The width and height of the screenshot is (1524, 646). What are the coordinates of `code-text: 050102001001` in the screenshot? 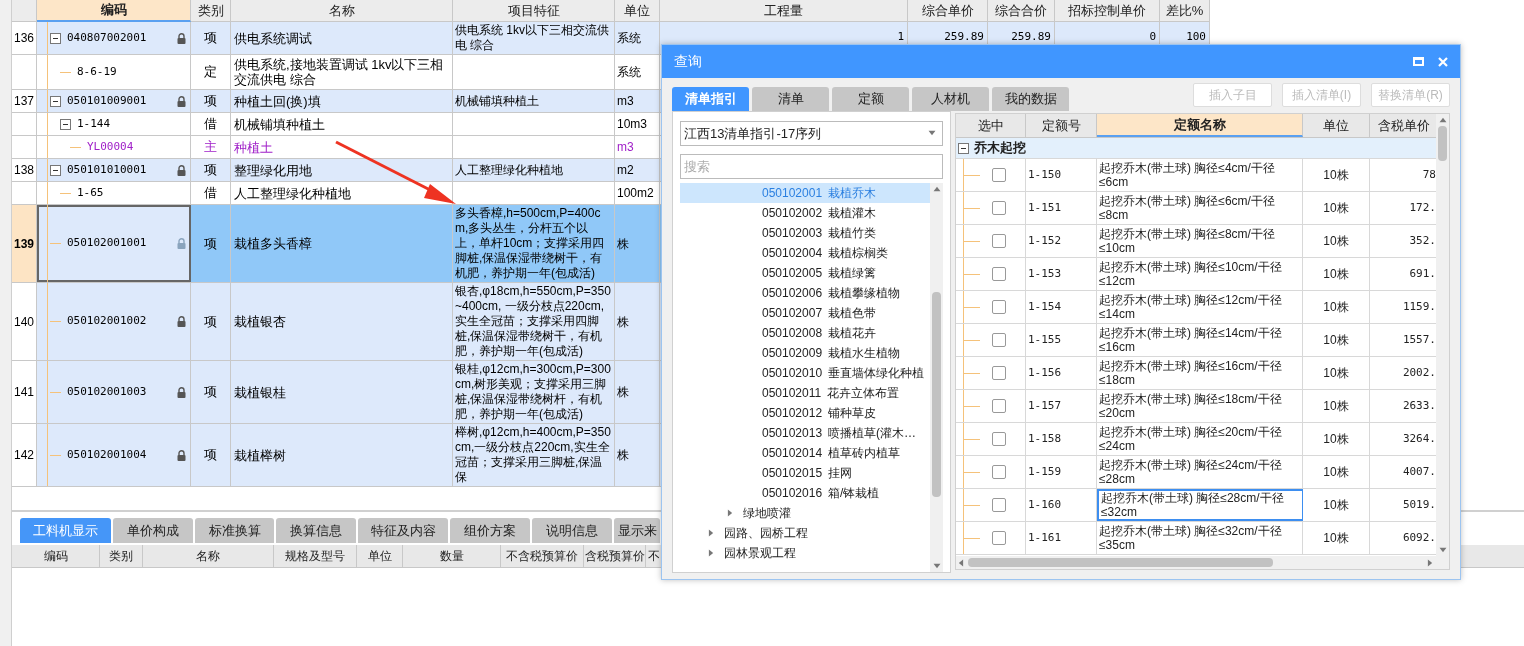 It's located at (107, 243).